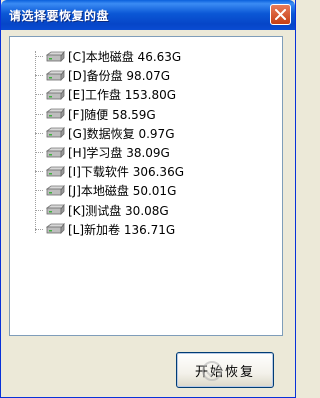 Image resolution: width=320 pixels, height=398 pixels. Describe the element at coordinates (119, 153) in the screenshot. I see `drive-label: [H]学习盘 38.09G` at that location.